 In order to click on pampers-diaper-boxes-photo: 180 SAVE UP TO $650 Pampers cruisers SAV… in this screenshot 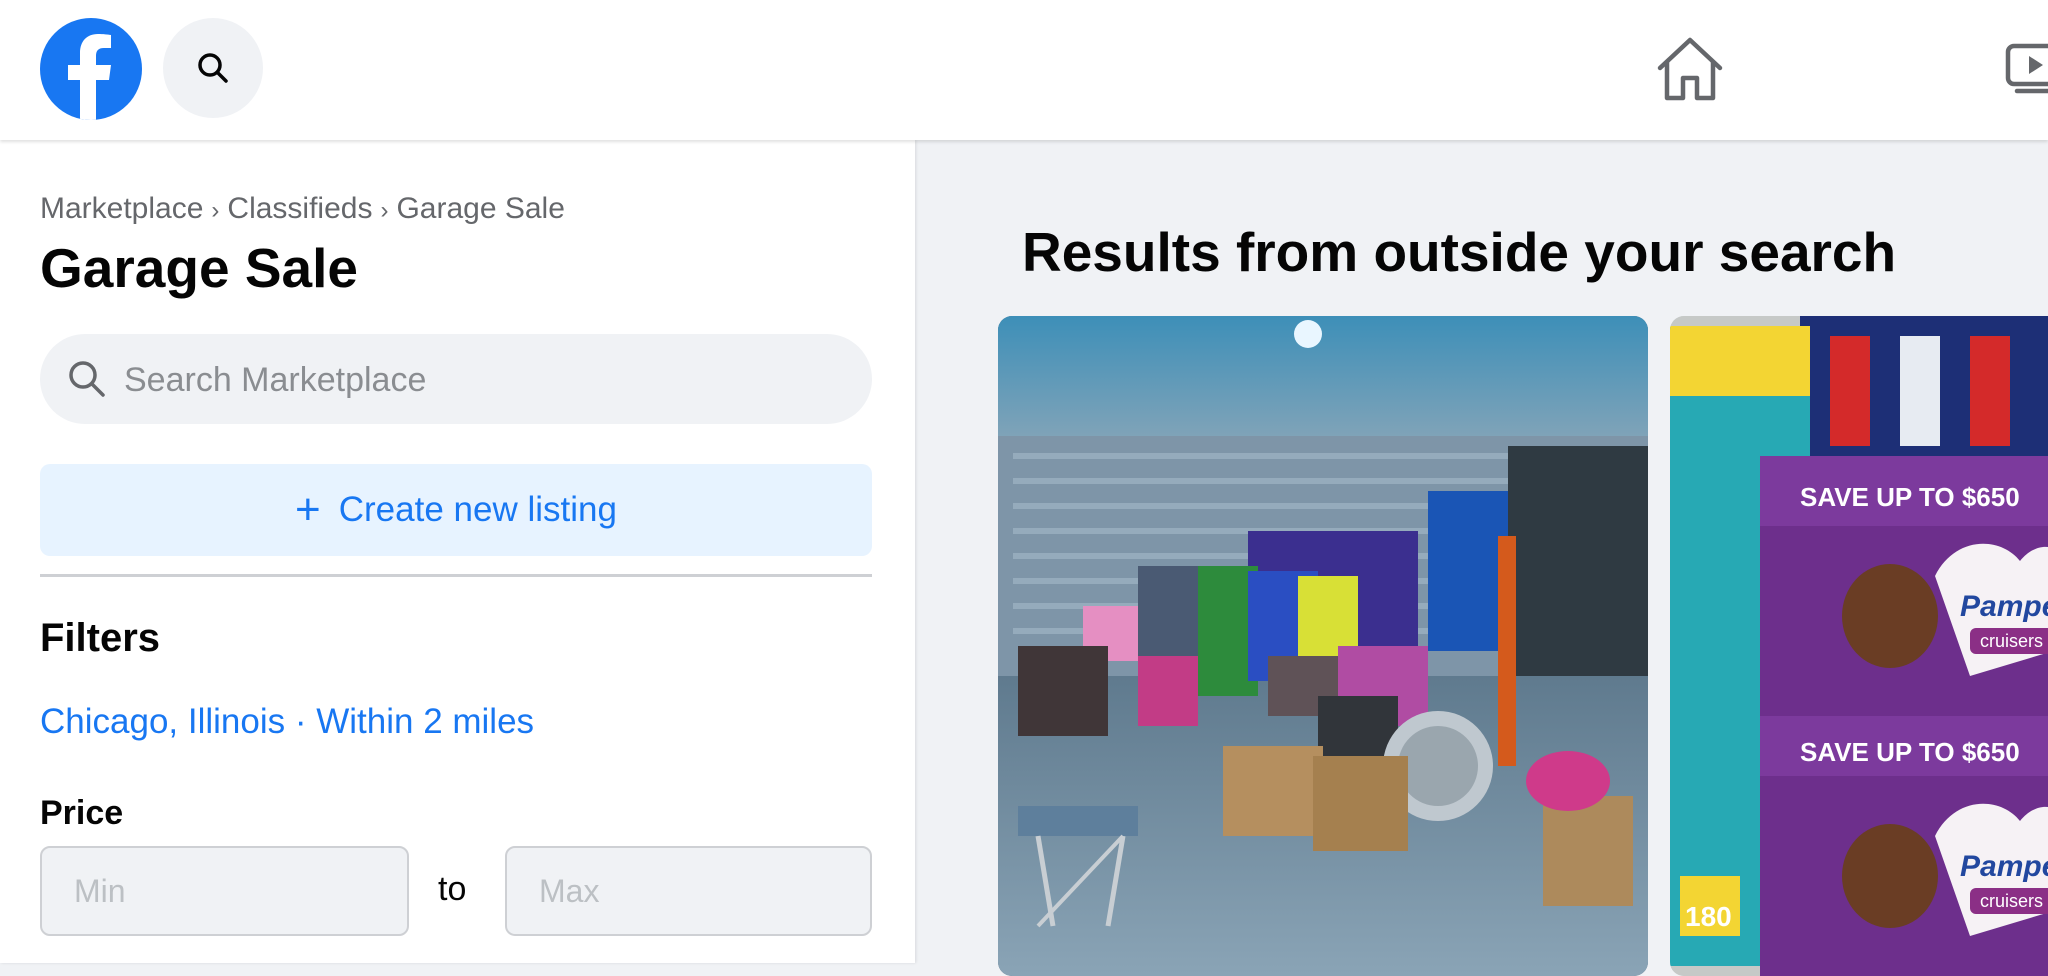, I will do `click(1859, 646)`.